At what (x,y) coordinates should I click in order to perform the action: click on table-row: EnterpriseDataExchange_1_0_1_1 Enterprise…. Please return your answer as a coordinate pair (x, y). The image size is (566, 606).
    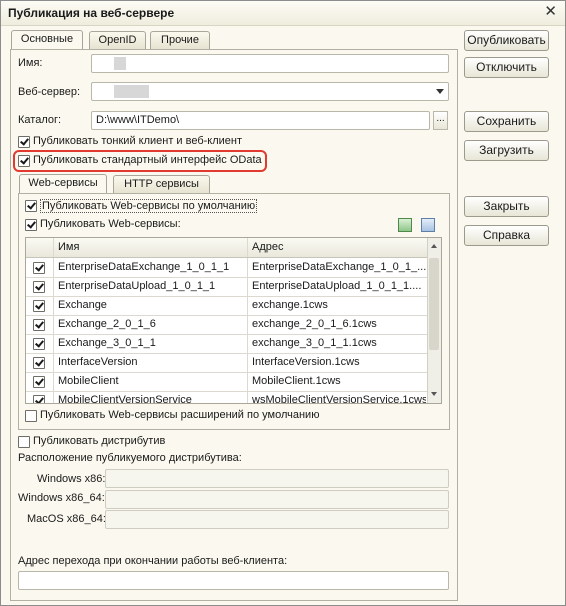
    Looking at the image, I should click on (226, 268).